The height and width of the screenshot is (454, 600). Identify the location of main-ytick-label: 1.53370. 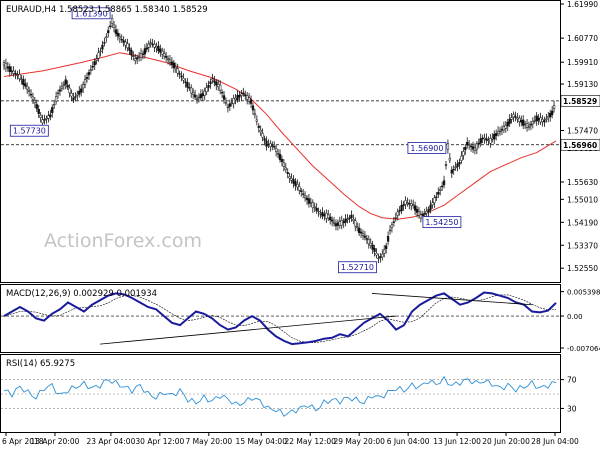
(582, 245).